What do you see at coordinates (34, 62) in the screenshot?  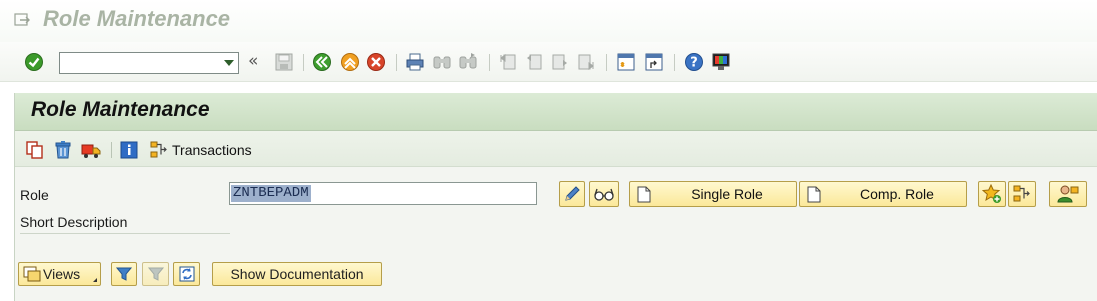 I see `enter-icon` at bounding box center [34, 62].